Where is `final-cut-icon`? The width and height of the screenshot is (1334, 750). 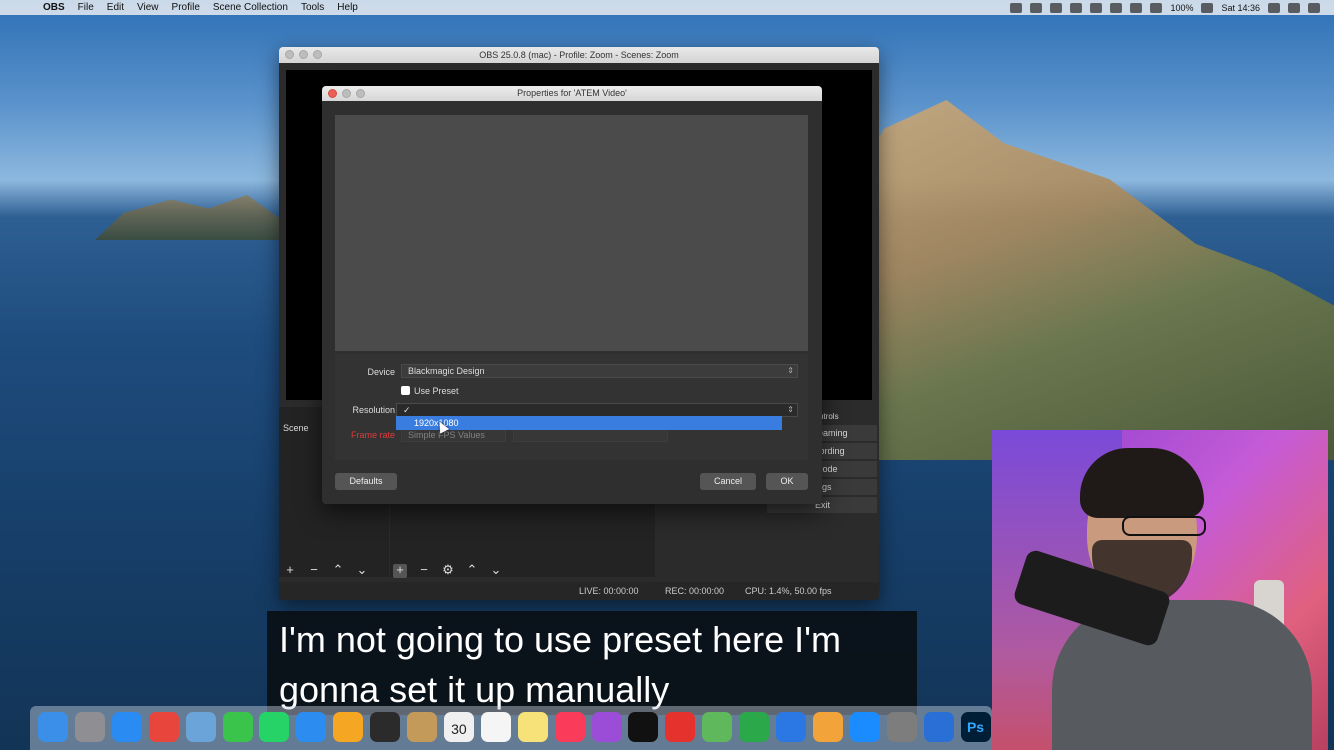 final-cut-icon is located at coordinates (385, 727).